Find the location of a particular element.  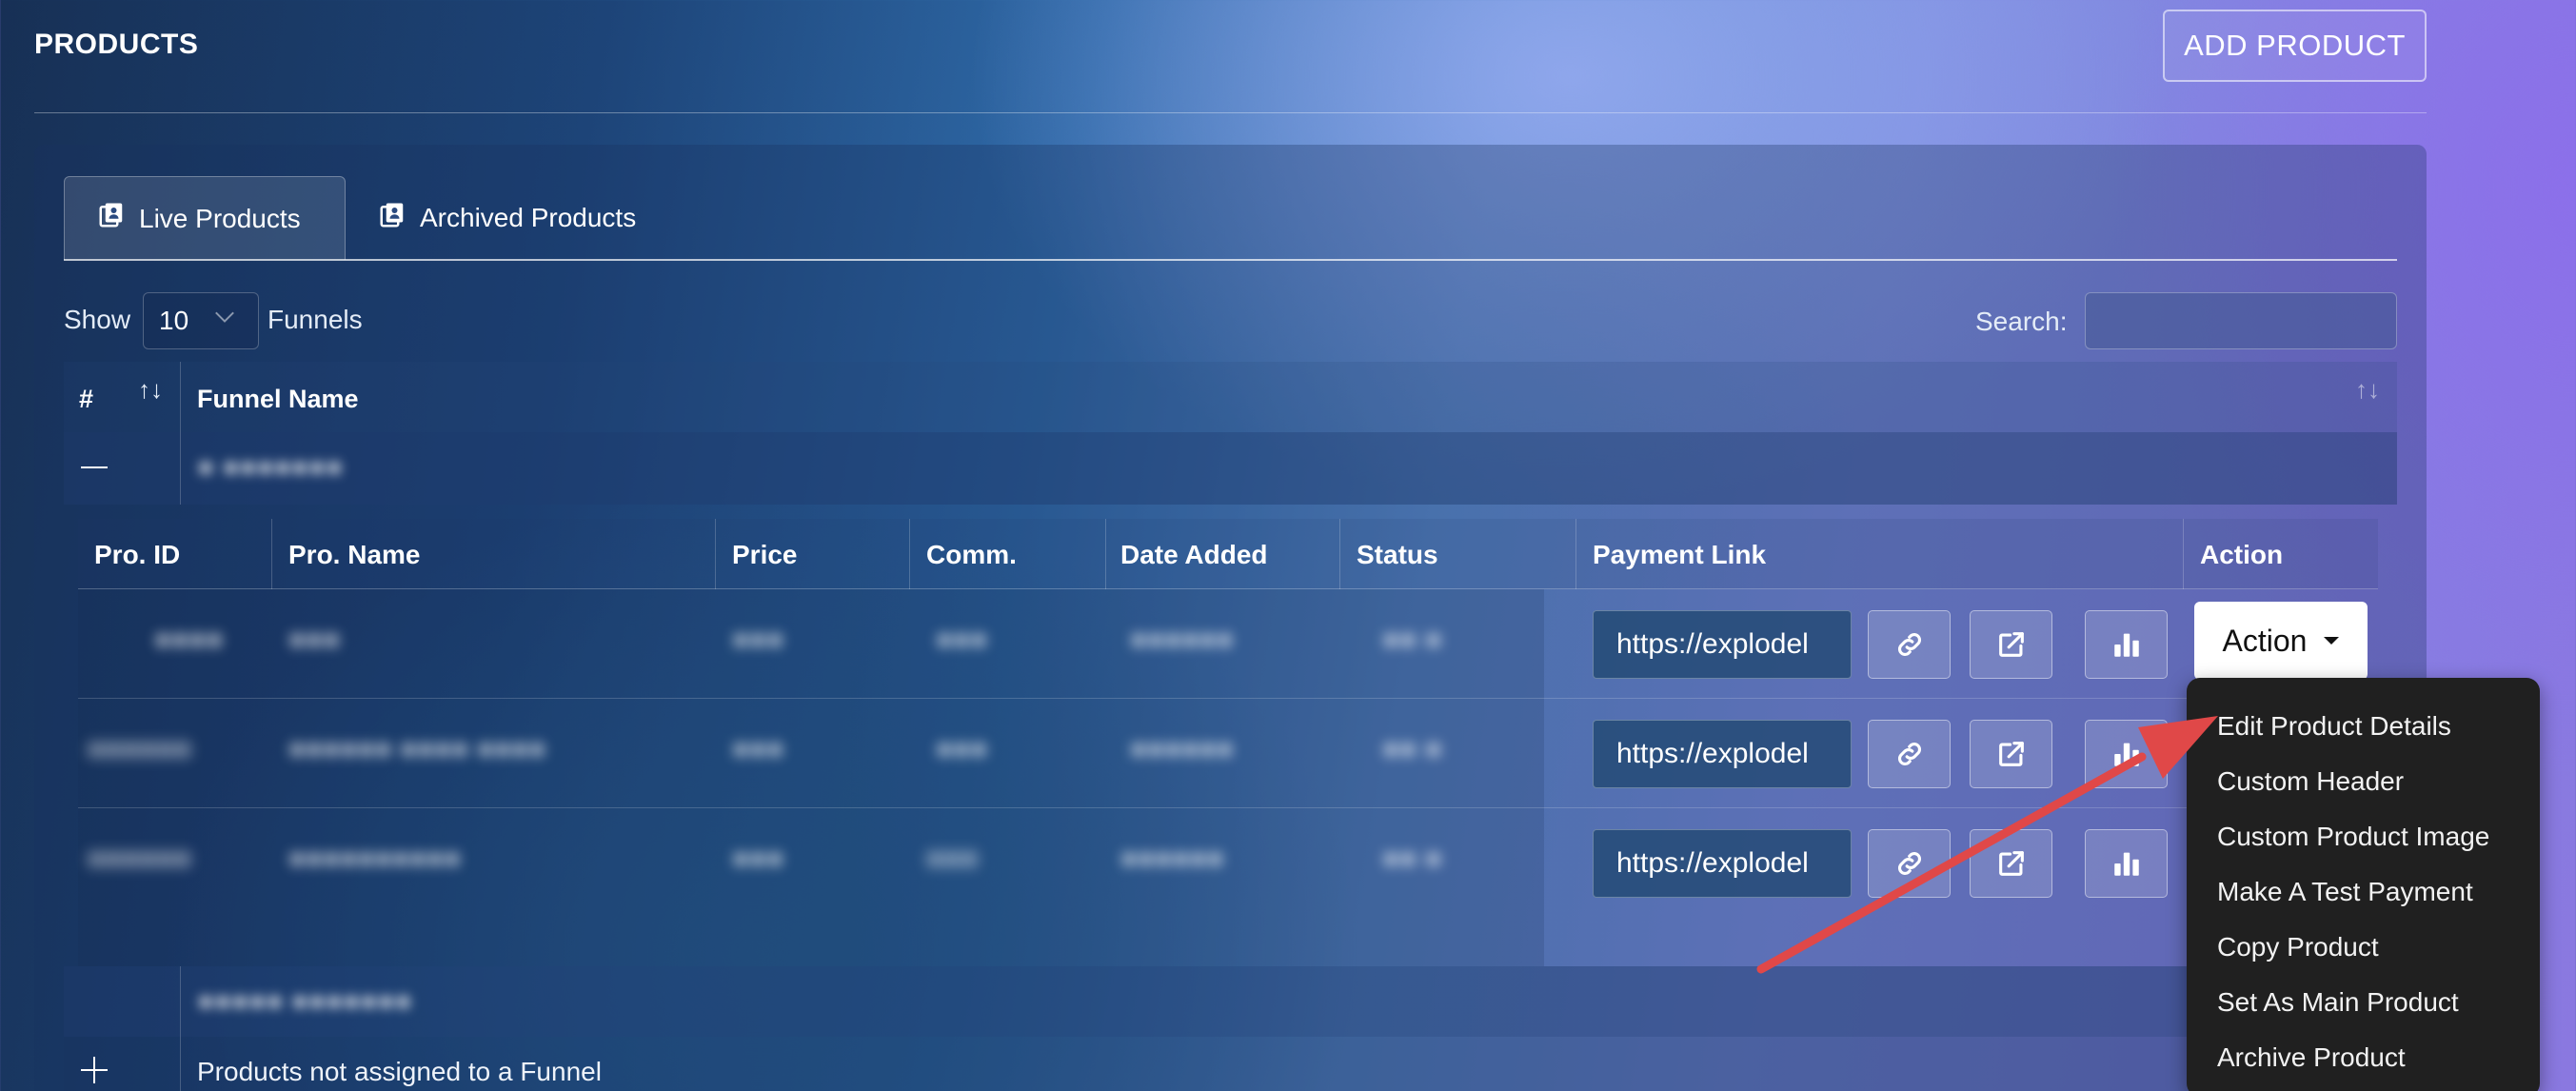

unassigned-products-row: Products not assigned to a Funnel is located at coordinates (1230, 1064).